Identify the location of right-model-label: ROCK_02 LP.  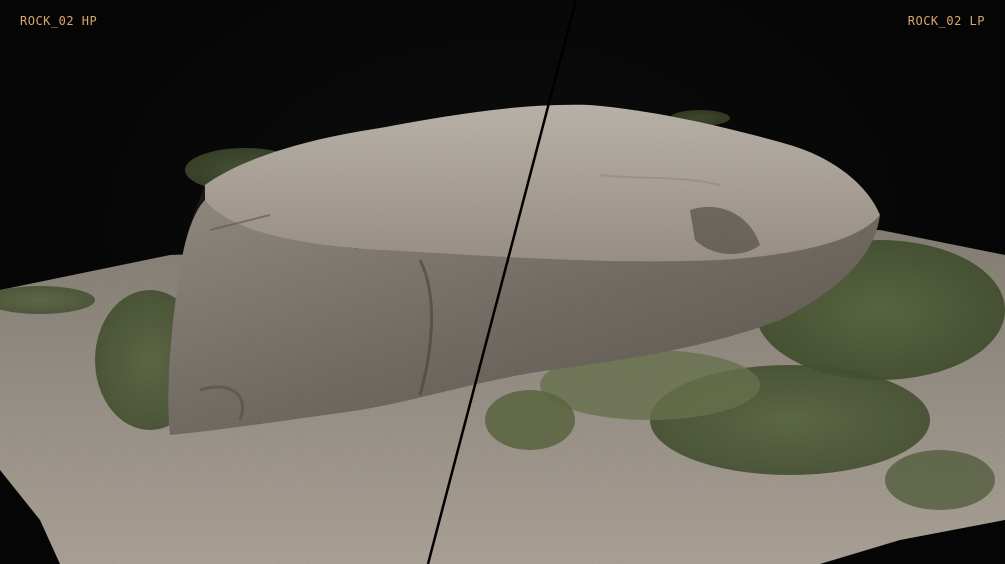
(946, 21).